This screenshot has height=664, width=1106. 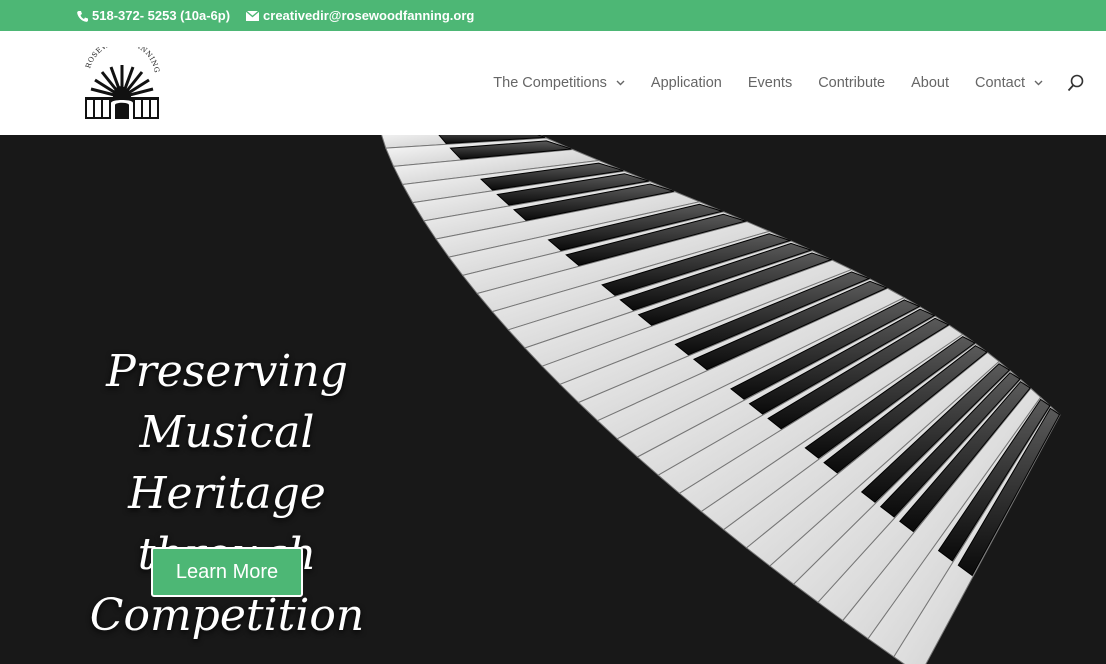 I want to click on nav-competitions: The Competitions, so click(x=559, y=83).